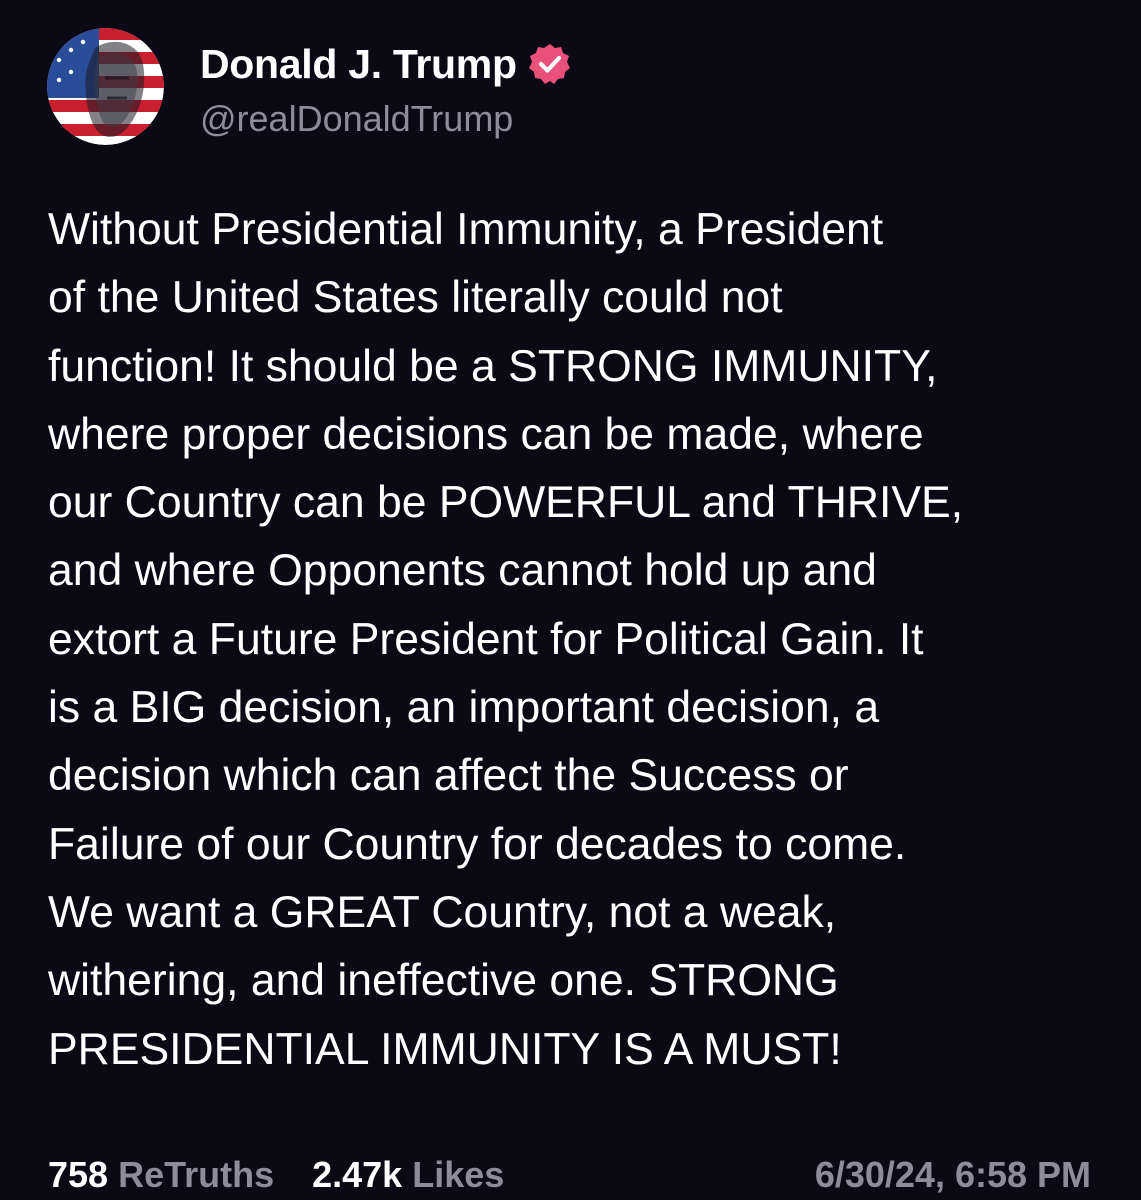 The height and width of the screenshot is (1200, 1141). What do you see at coordinates (462, 571) in the screenshot?
I see `post-line: and where Opponents cannot hold up and` at bounding box center [462, 571].